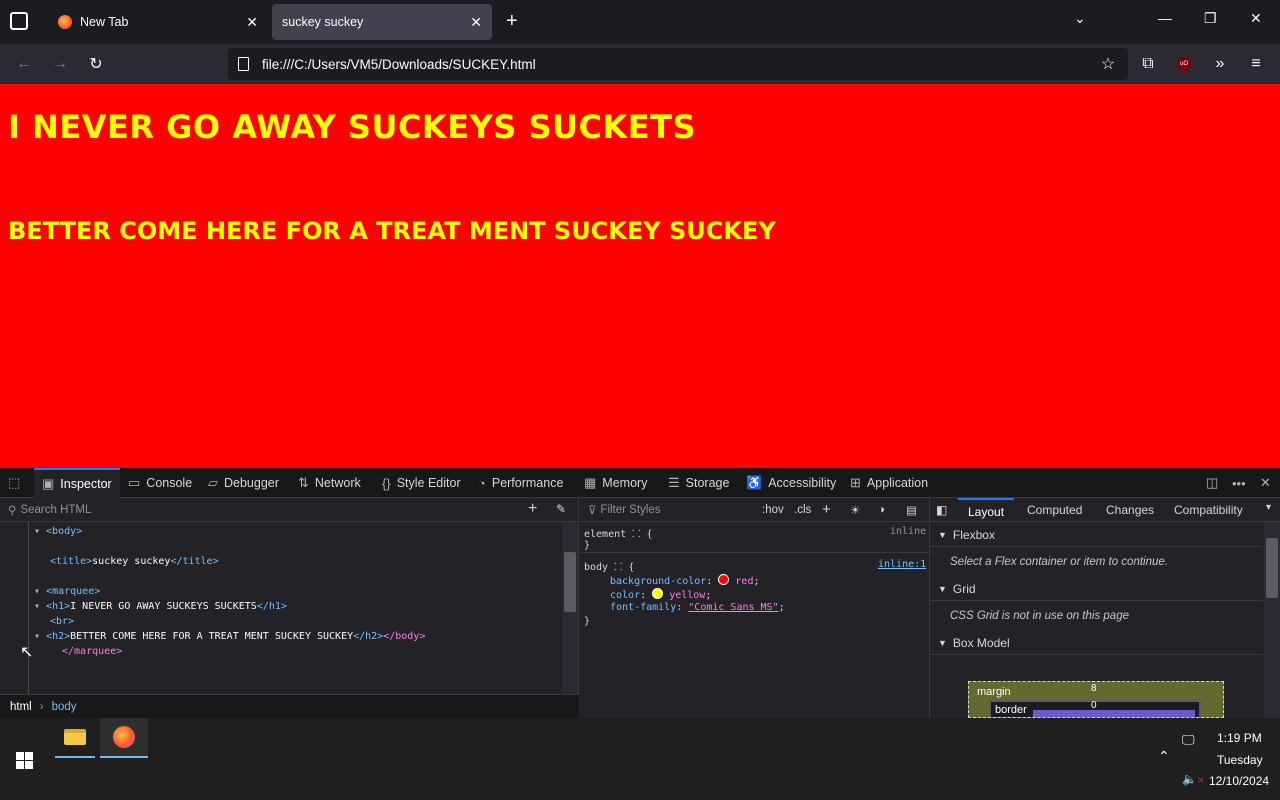  What do you see at coordinates (986, 510) in the screenshot?
I see `tab-layout: Layout` at bounding box center [986, 510].